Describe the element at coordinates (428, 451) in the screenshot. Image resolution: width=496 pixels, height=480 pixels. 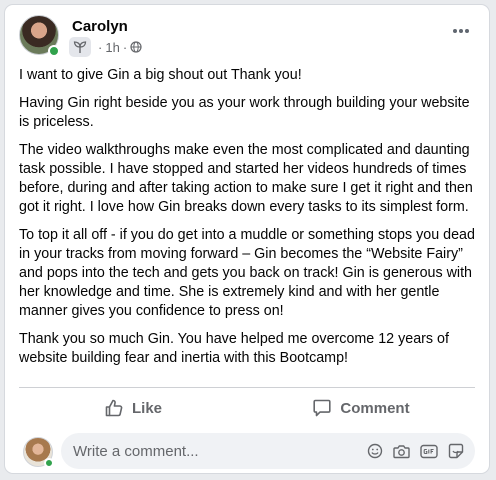
I see `gif-icon` at that location.